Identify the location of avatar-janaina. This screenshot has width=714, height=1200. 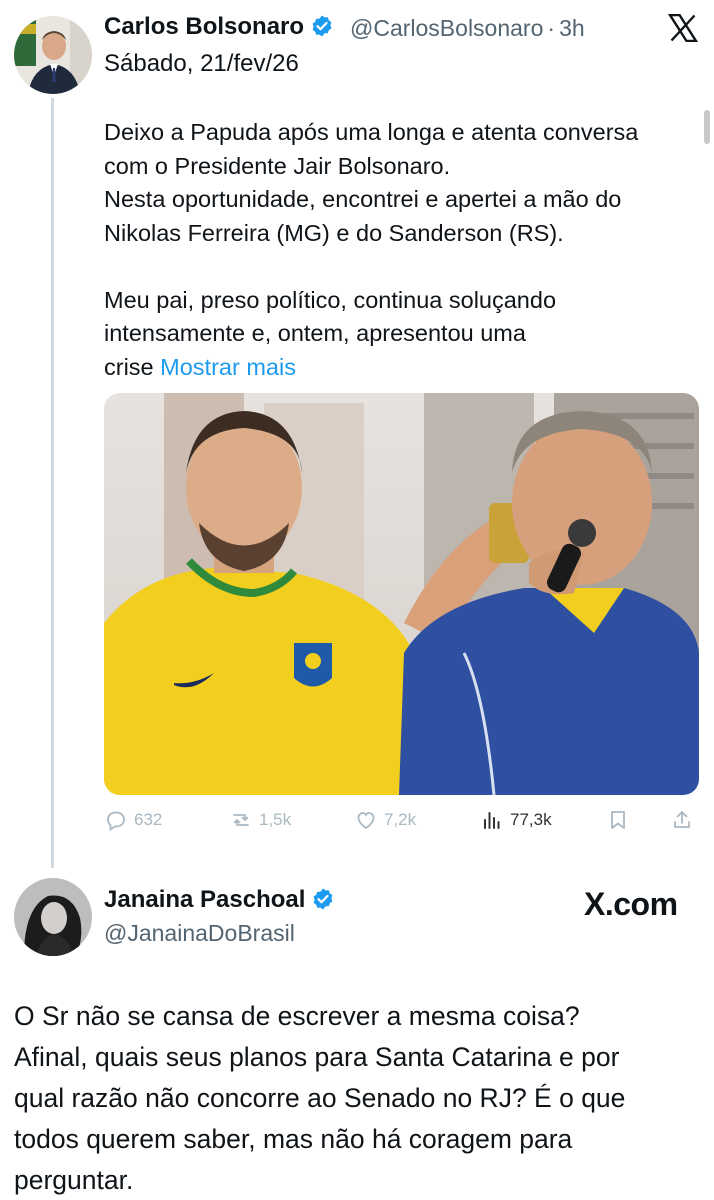
(53, 917).